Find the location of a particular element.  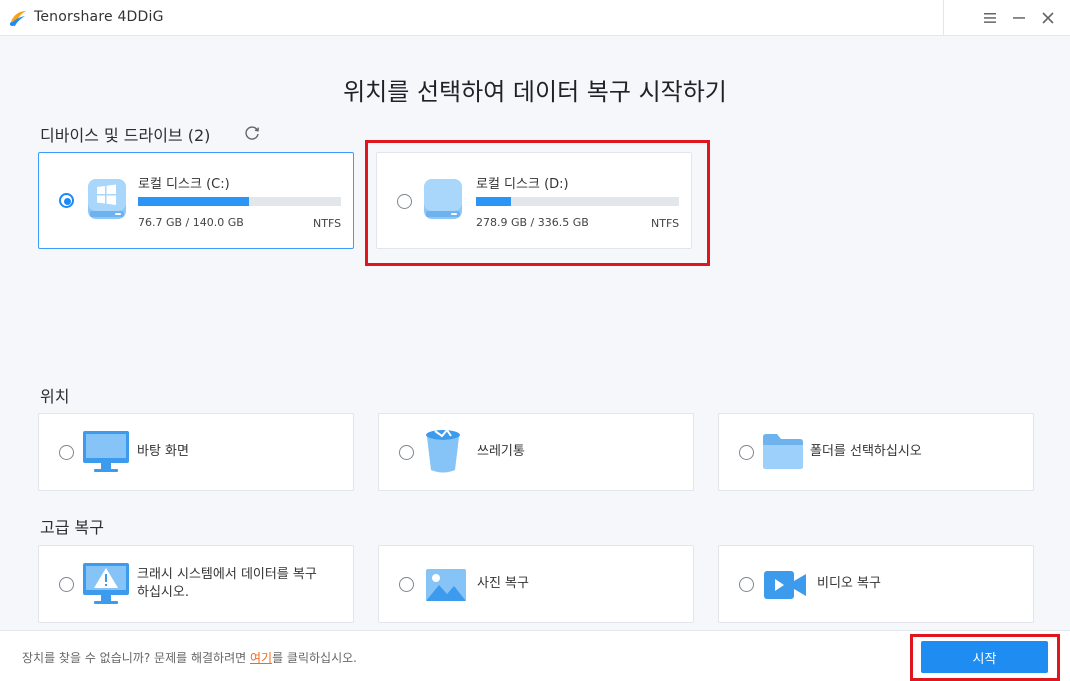

folder-icon is located at coordinates (783, 451).